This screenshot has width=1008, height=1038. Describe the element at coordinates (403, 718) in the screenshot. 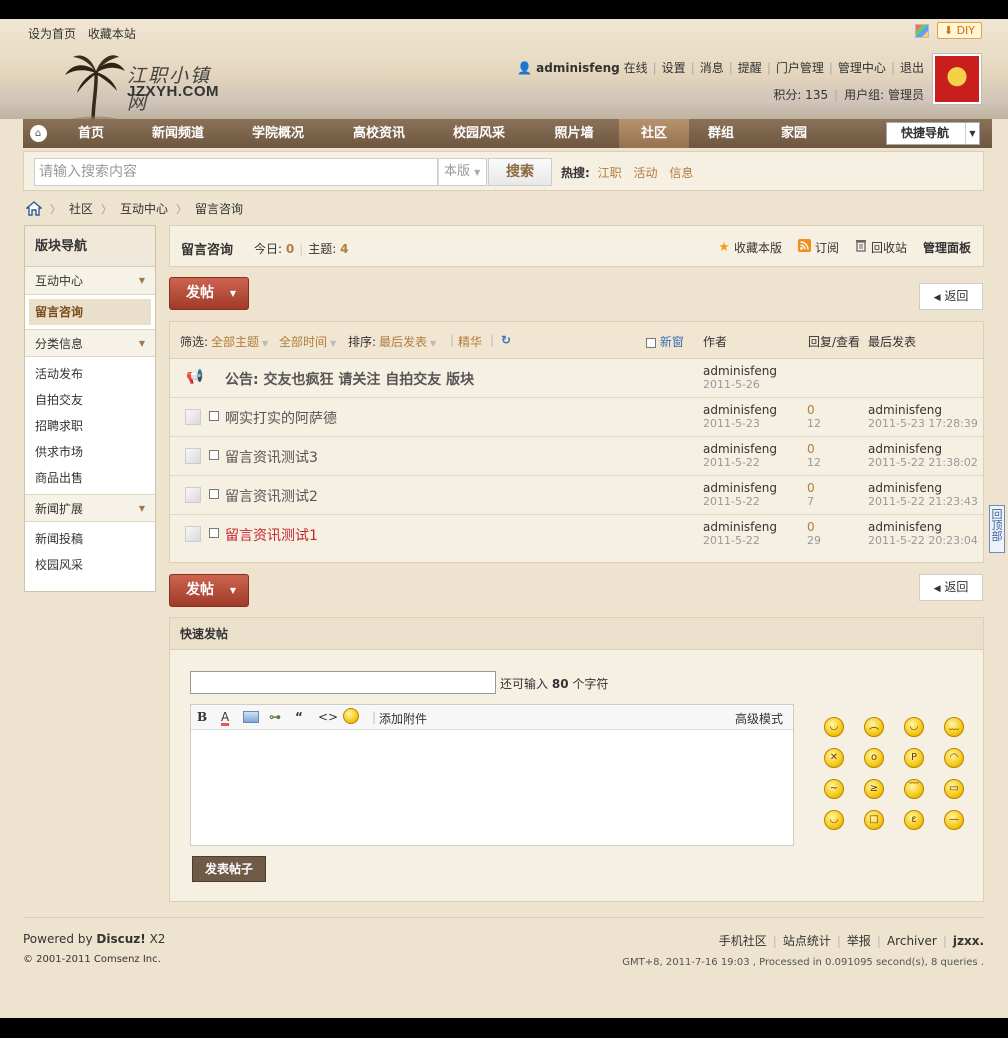

I see `attach-button: 添加附件` at that location.